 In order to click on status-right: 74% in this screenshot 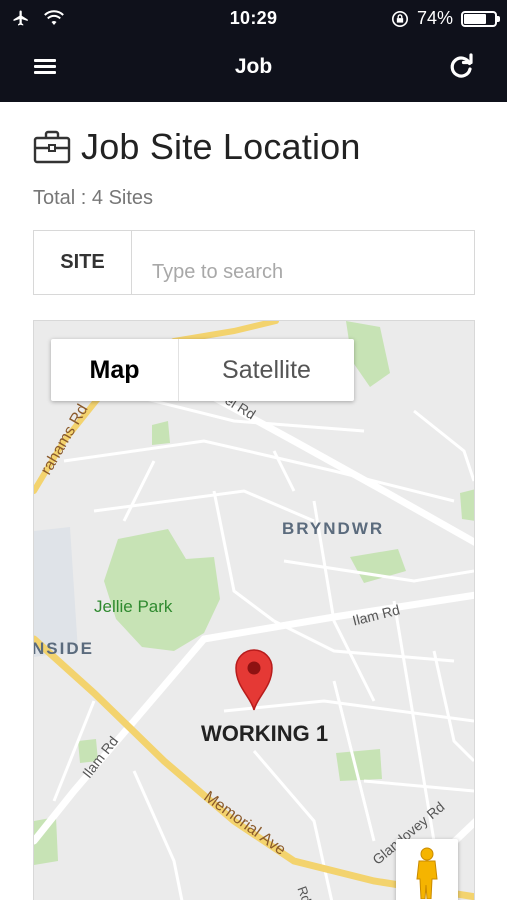, I will do `click(445, 18)`.